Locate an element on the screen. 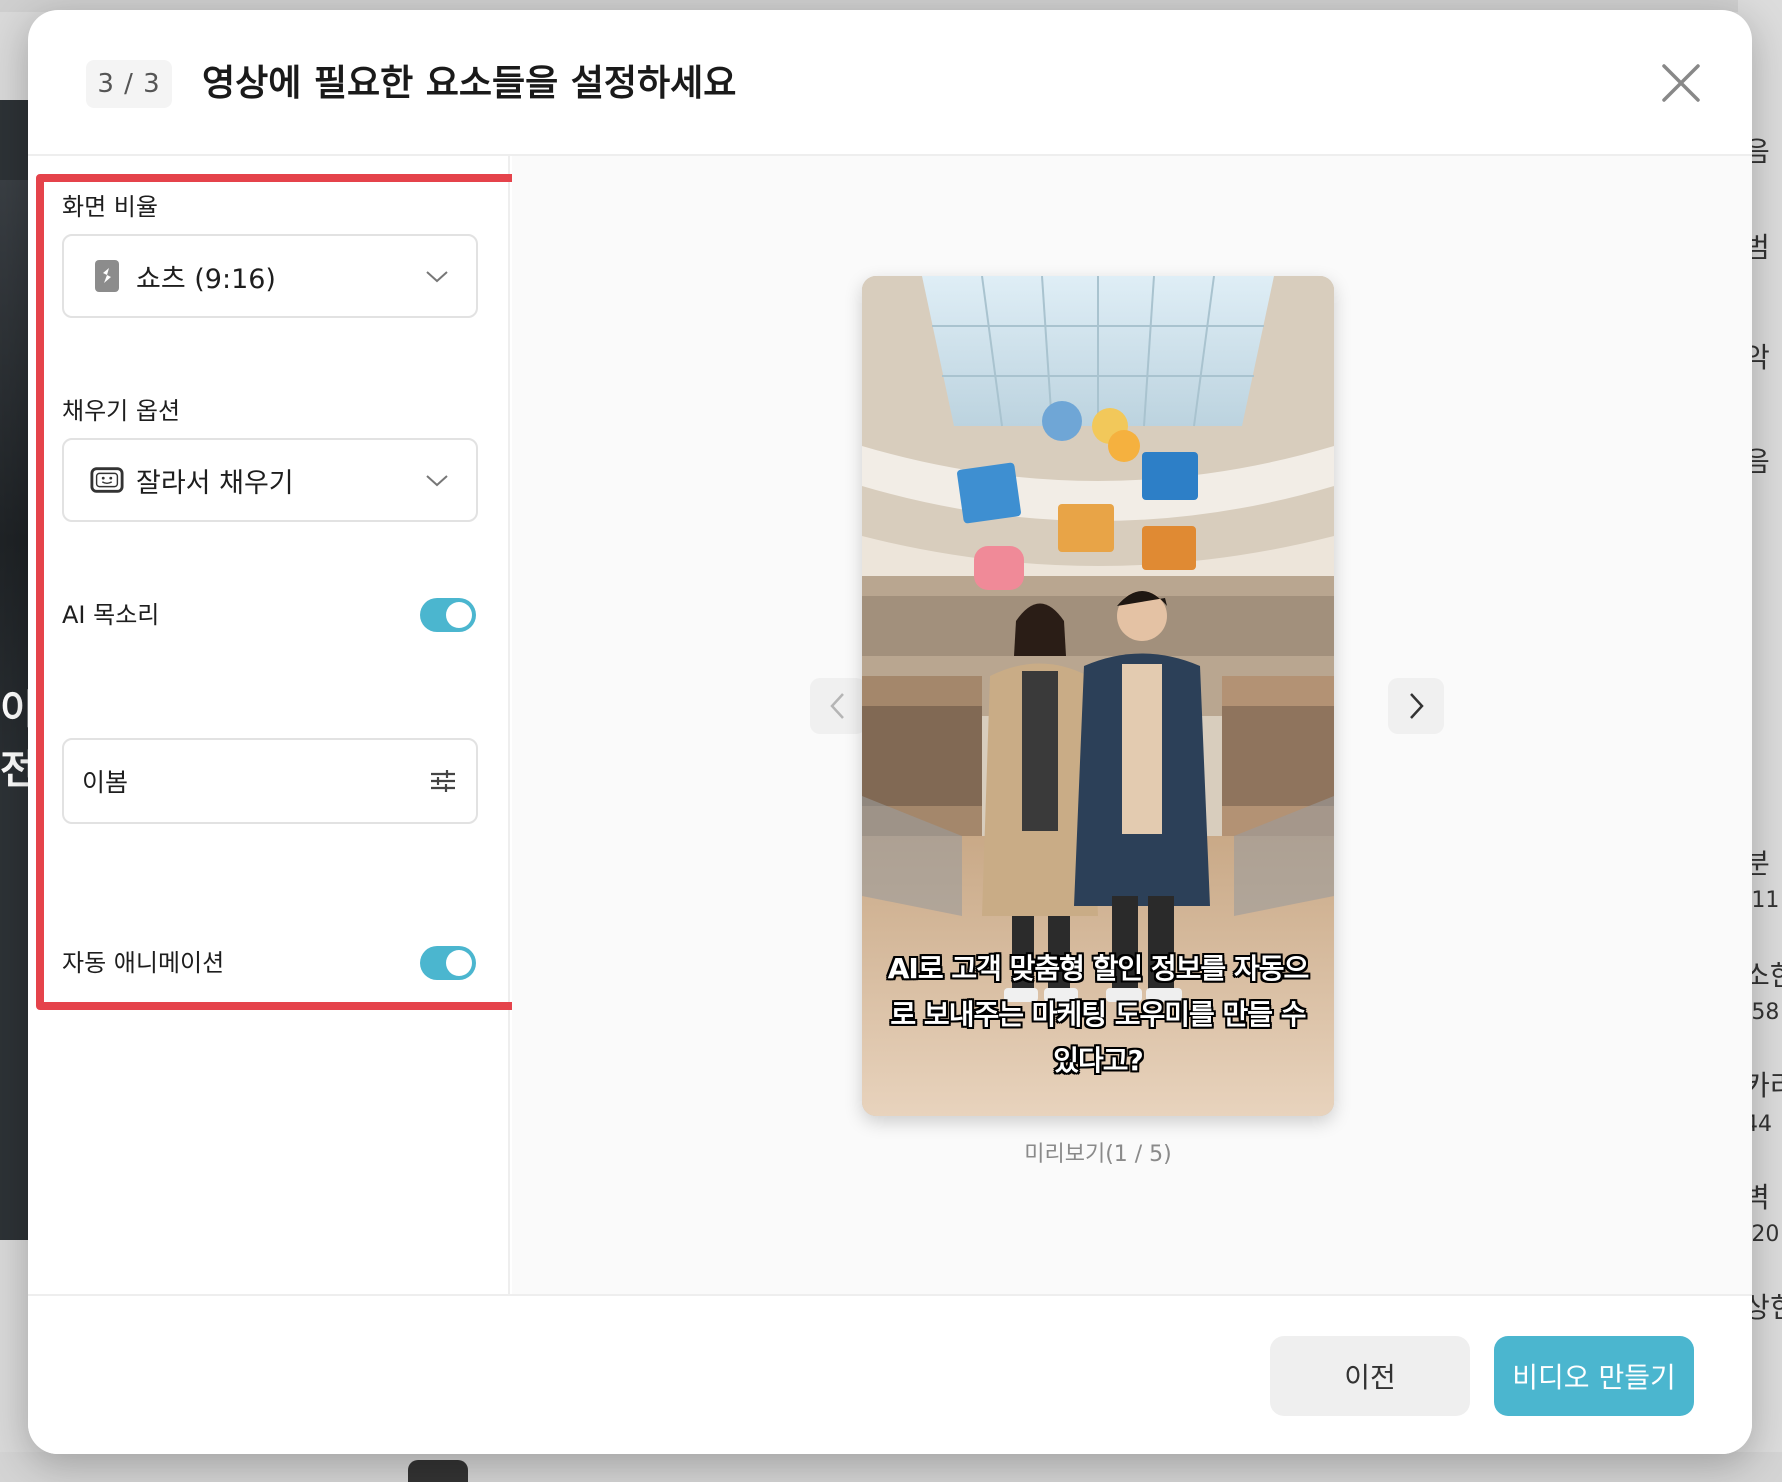 This screenshot has height=1482, width=1782. background-bottom-bar is located at coordinates (891, 1467).